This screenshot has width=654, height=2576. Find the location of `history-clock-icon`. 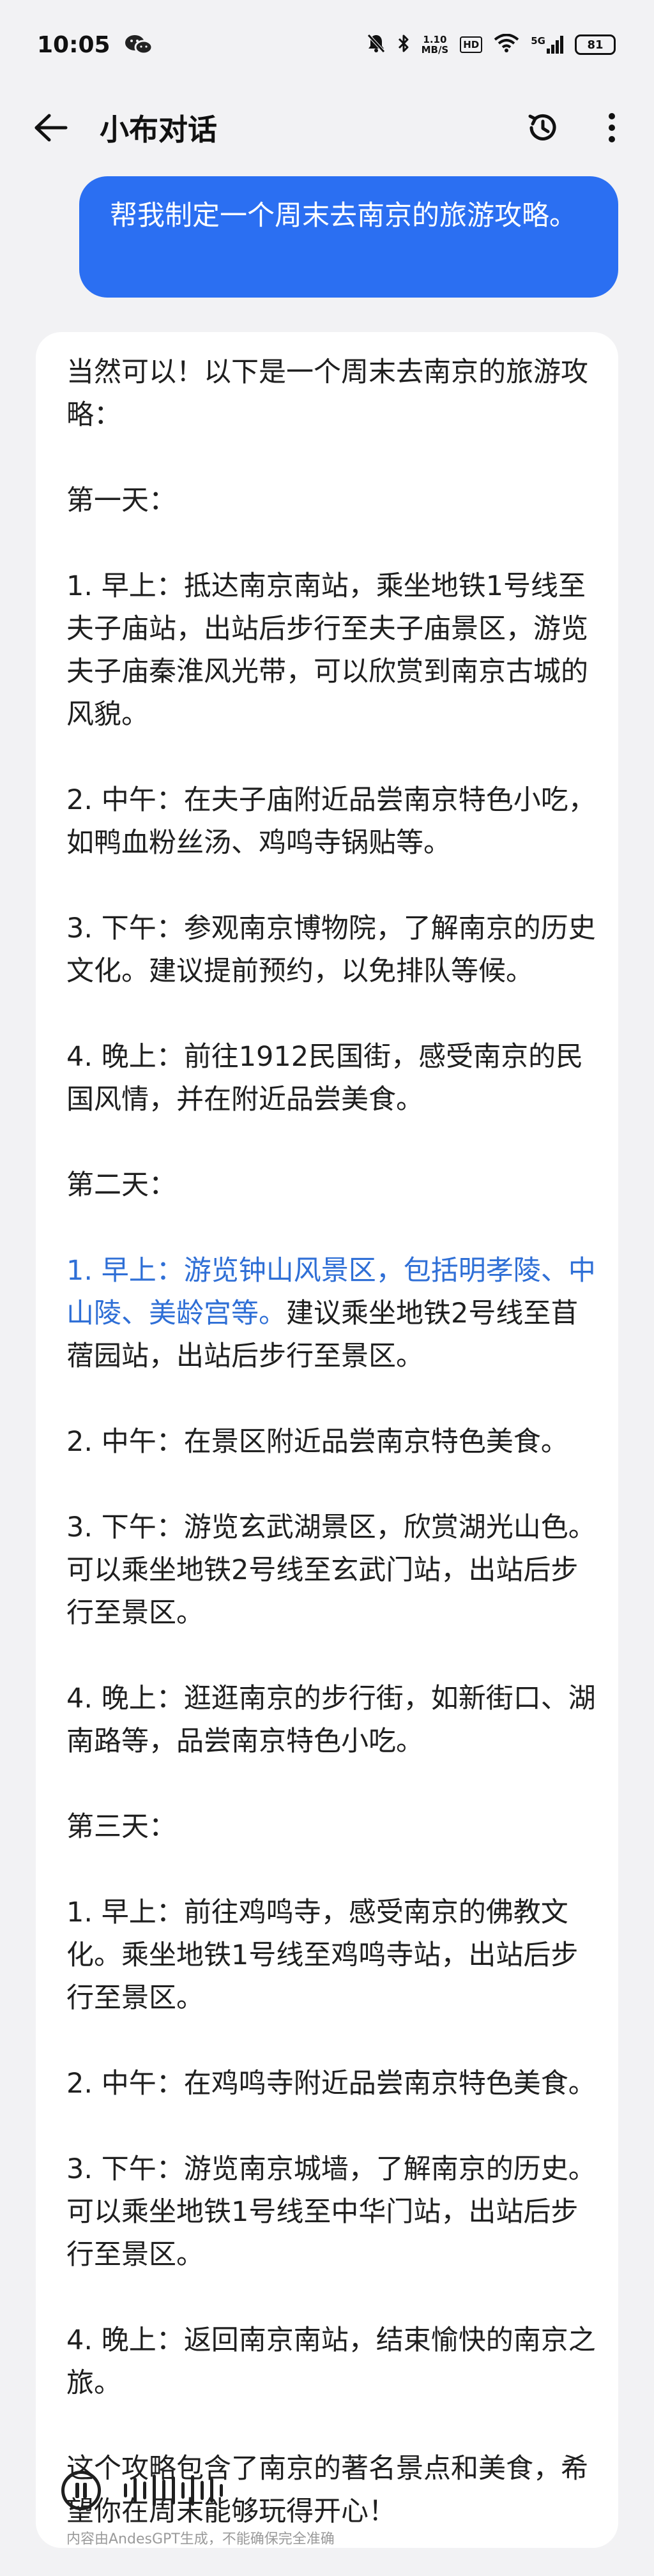

history-clock-icon is located at coordinates (542, 127).